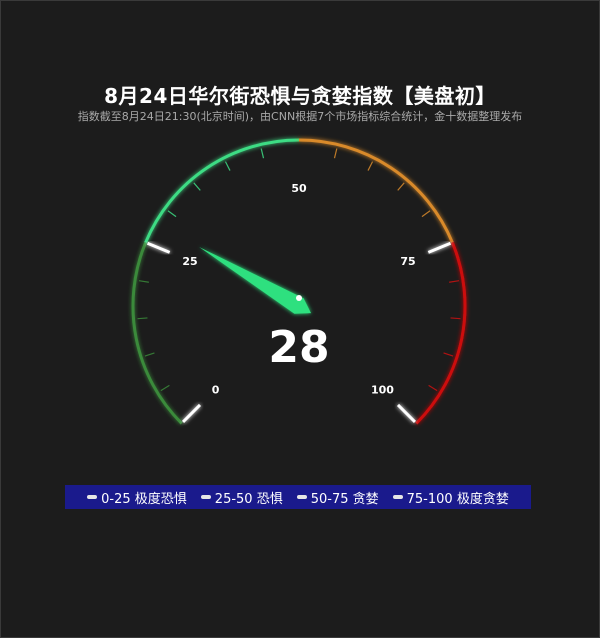 This screenshot has height=638, width=600. I want to click on legend-item-fear: 25-50 恐惧, so click(241, 497).